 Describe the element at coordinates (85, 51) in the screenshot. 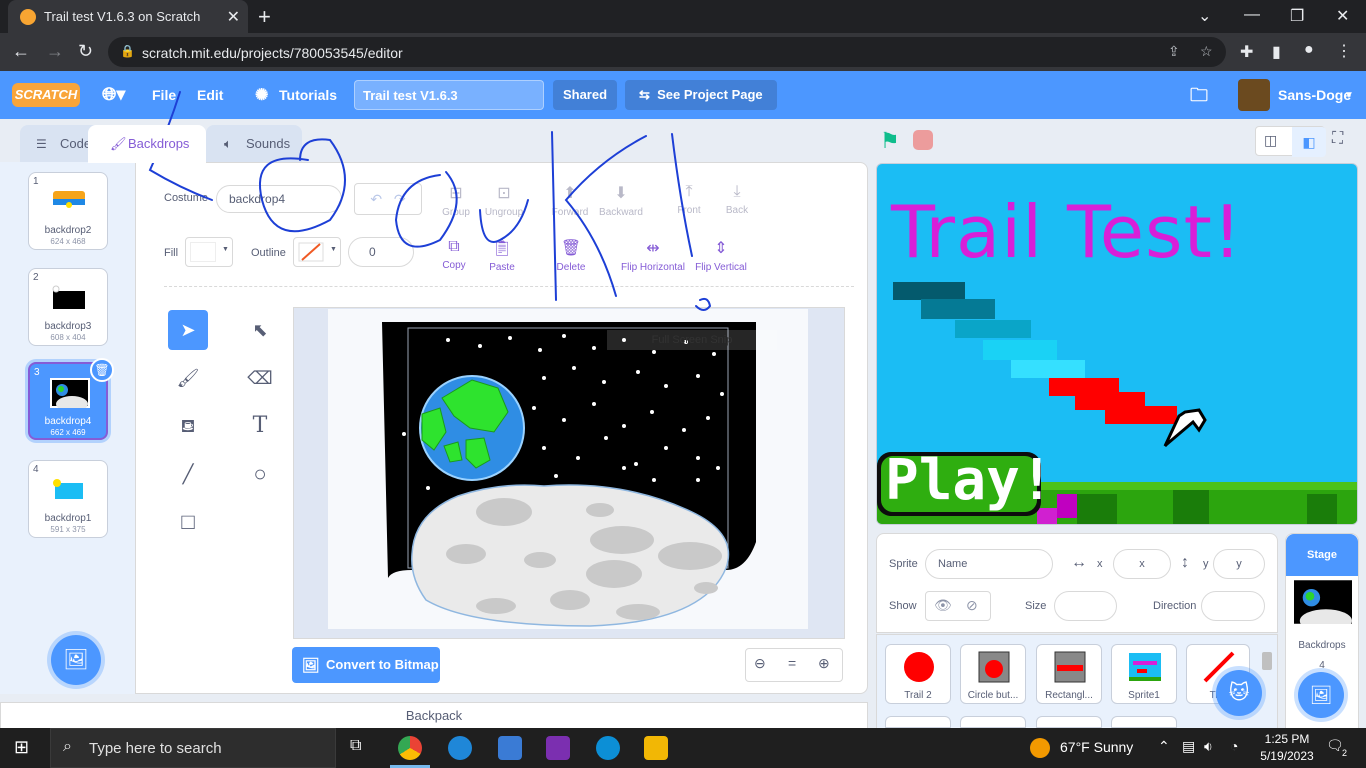

I see `reload-icon: ↻` at that location.